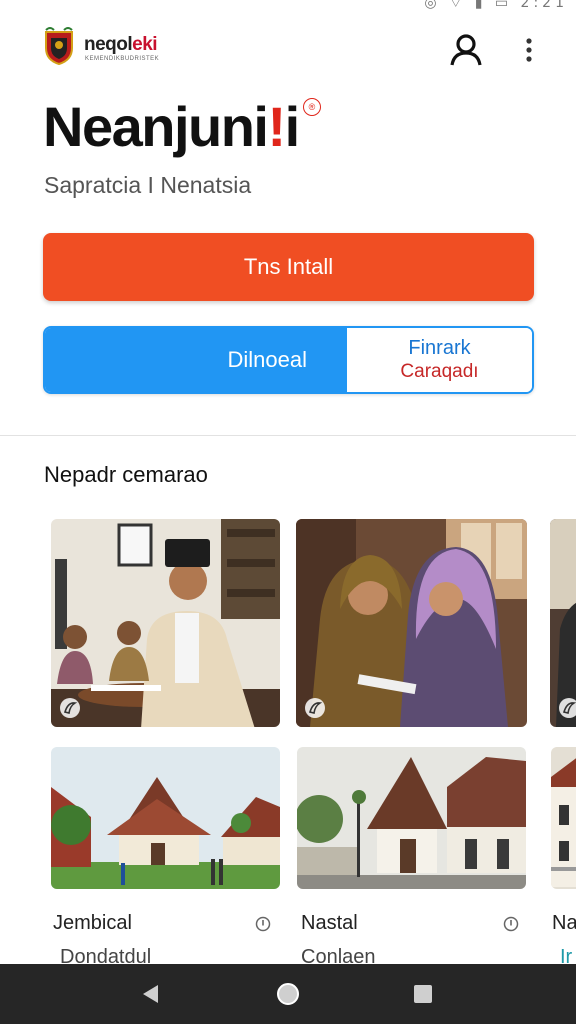 The height and width of the screenshot is (1024, 576). I want to click on download-button: Dilnoeal, so click(196, 360).